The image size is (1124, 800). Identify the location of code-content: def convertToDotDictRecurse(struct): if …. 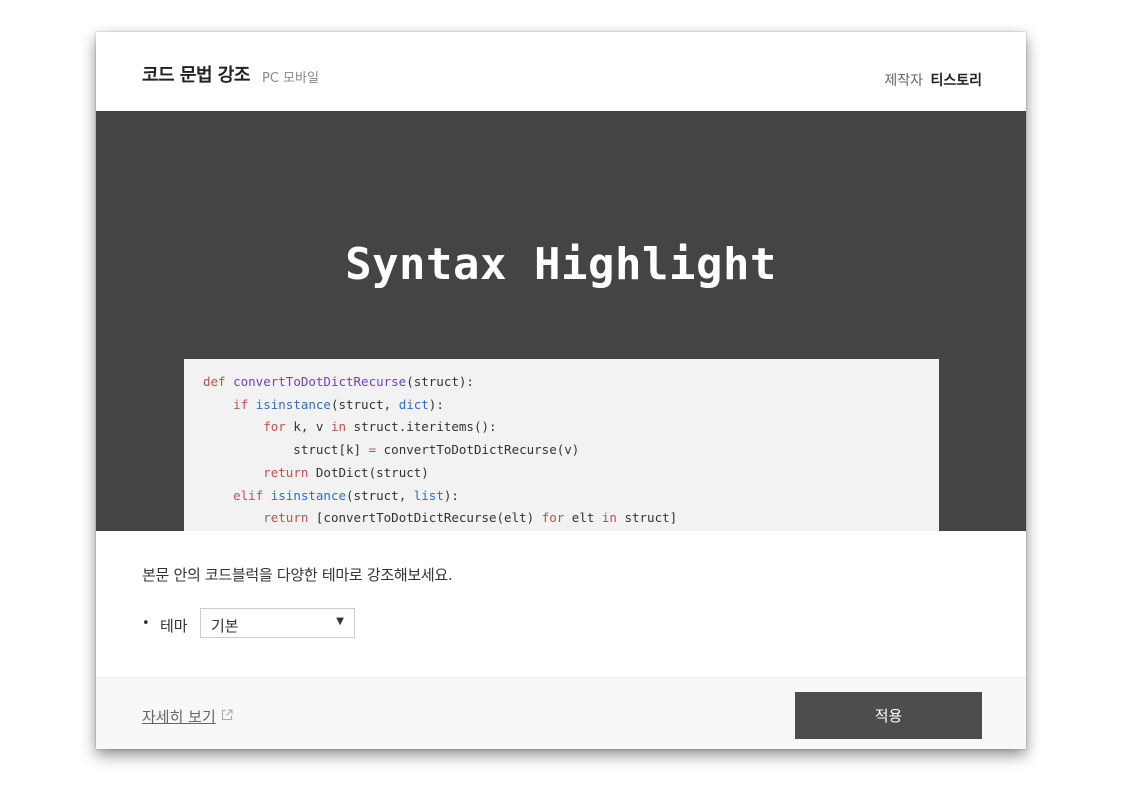
(440, 450).